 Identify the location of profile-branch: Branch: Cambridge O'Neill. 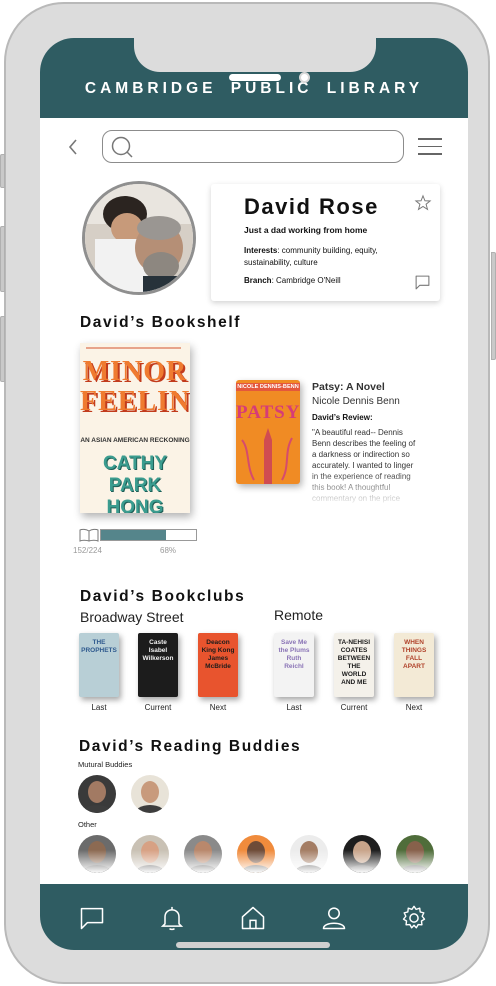
(292, 280).